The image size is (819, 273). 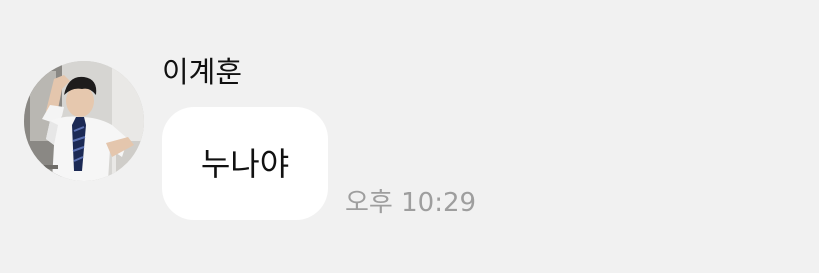 I want to click on profile-photo, so click(x=84, y=121).